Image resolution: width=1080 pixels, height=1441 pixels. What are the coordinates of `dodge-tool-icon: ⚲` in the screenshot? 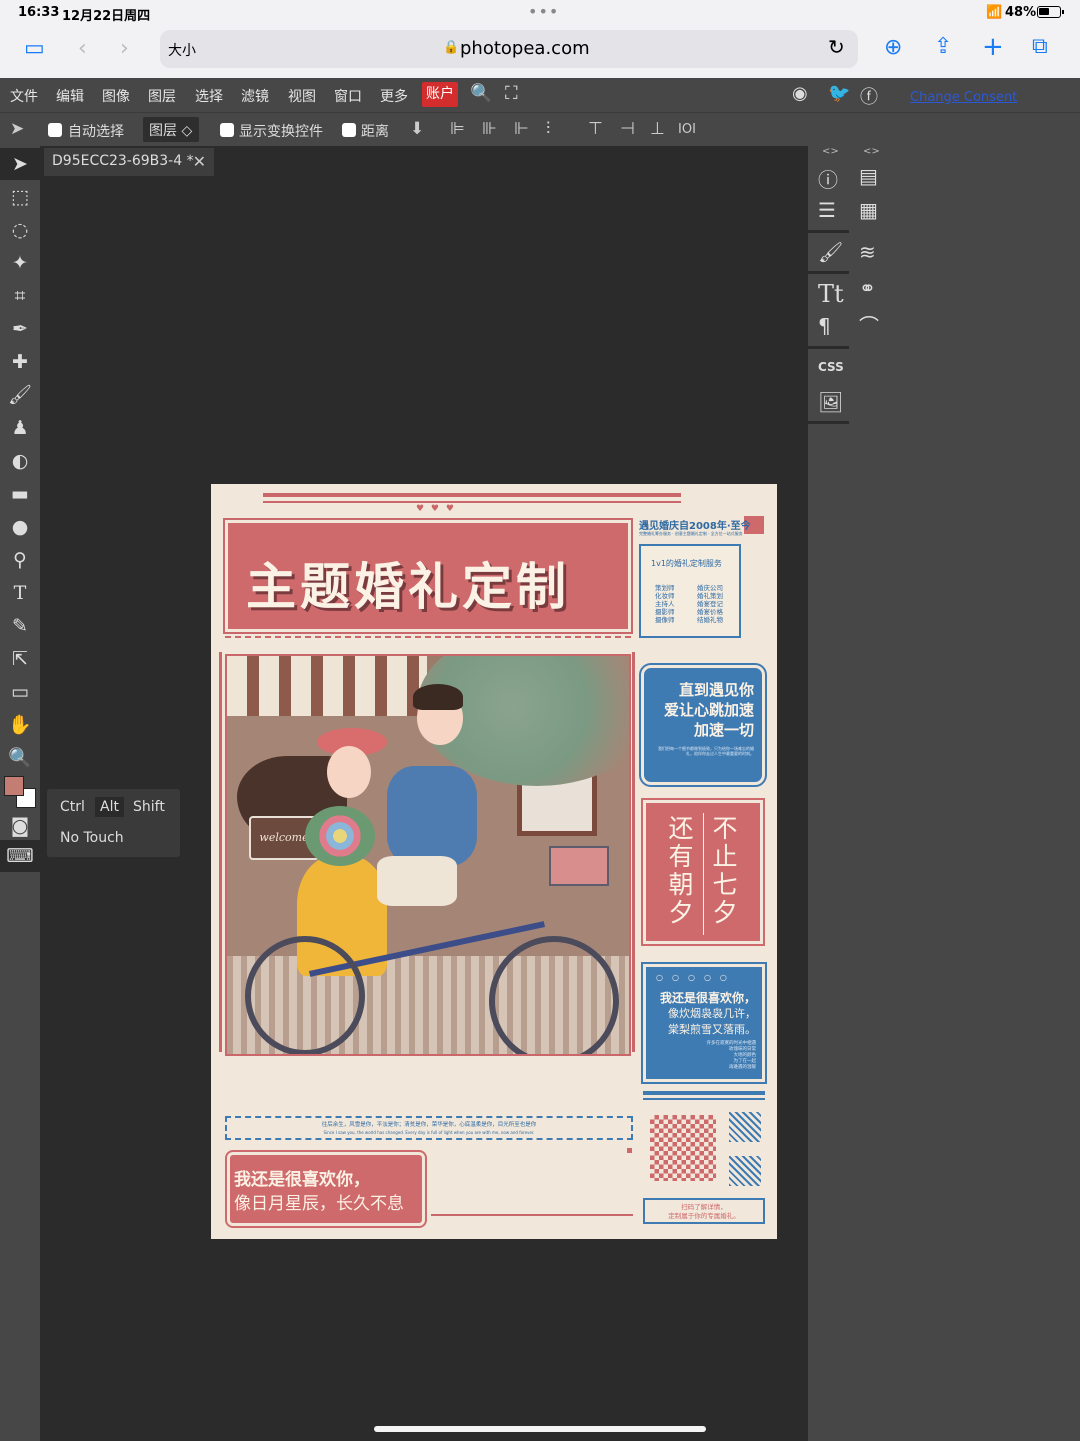 It's located at (20, 560).